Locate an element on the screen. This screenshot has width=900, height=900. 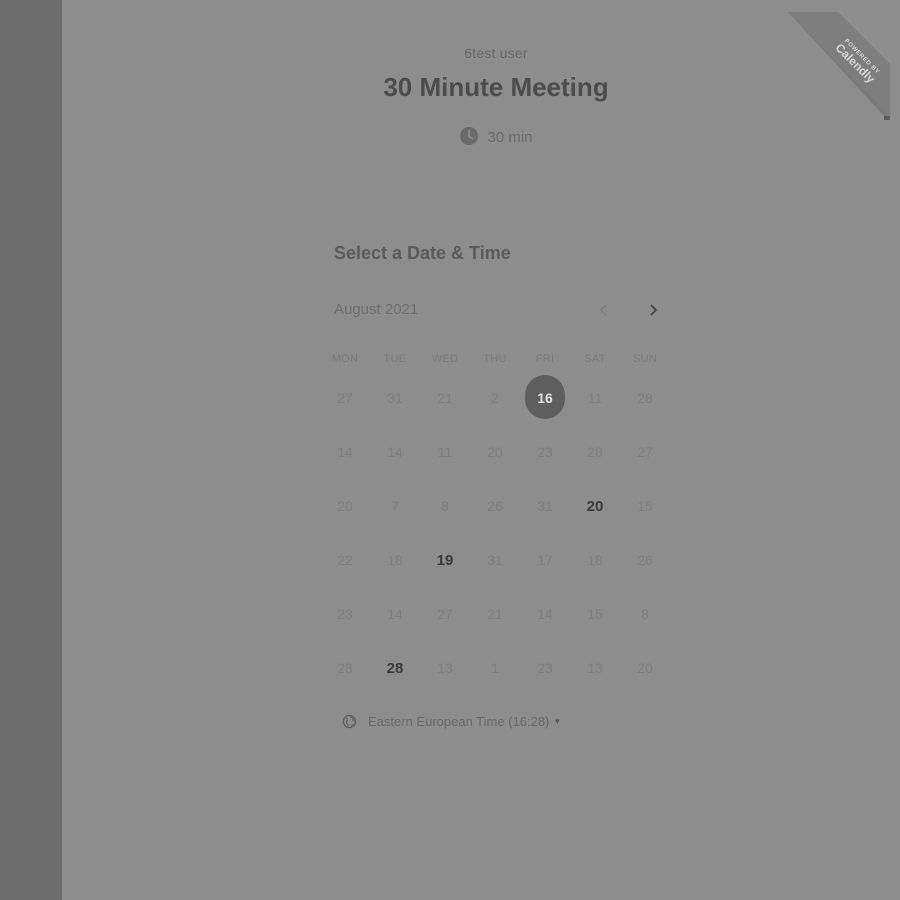
weekday-label: FRI is located at coordinates (545, 359).